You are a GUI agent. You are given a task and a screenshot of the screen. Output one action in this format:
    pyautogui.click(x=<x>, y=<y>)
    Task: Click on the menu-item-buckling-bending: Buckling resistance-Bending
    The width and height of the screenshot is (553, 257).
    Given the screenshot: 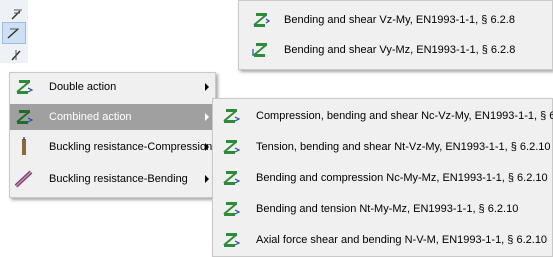 What is the action you would take?
    pyautogui.click(x=112, y=179)
    